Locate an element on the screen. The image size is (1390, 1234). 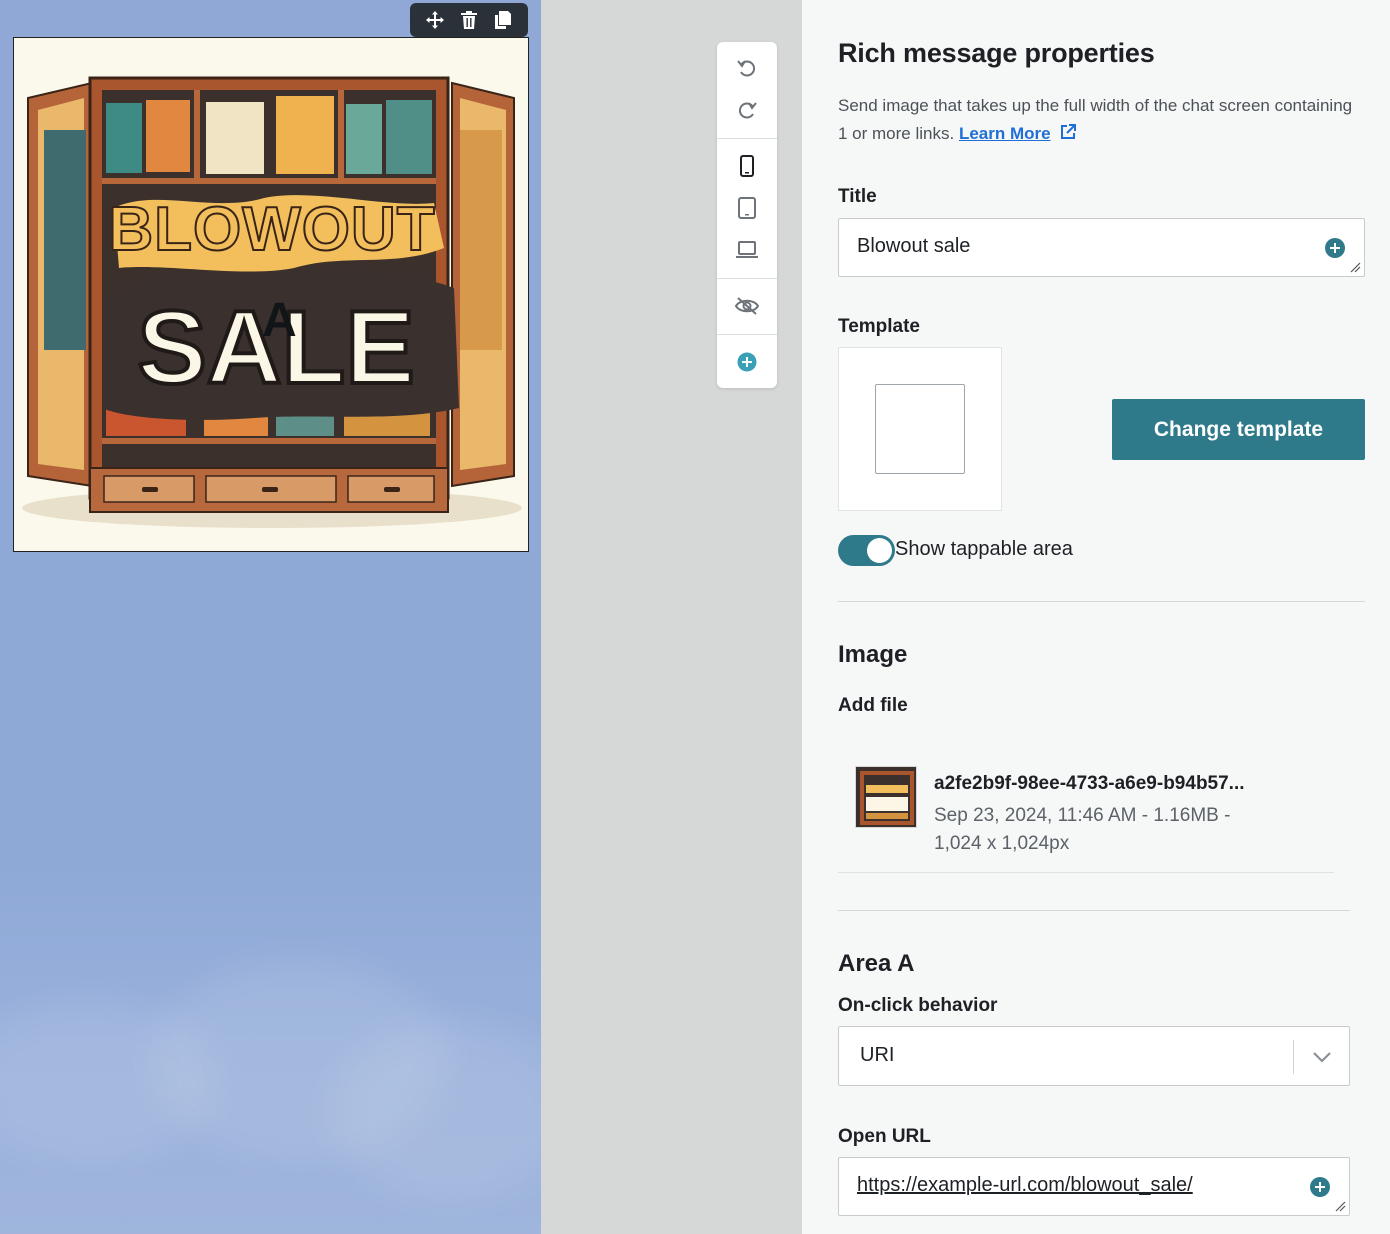
open-url-label: Open URL is located at coordinates (884, 1136).